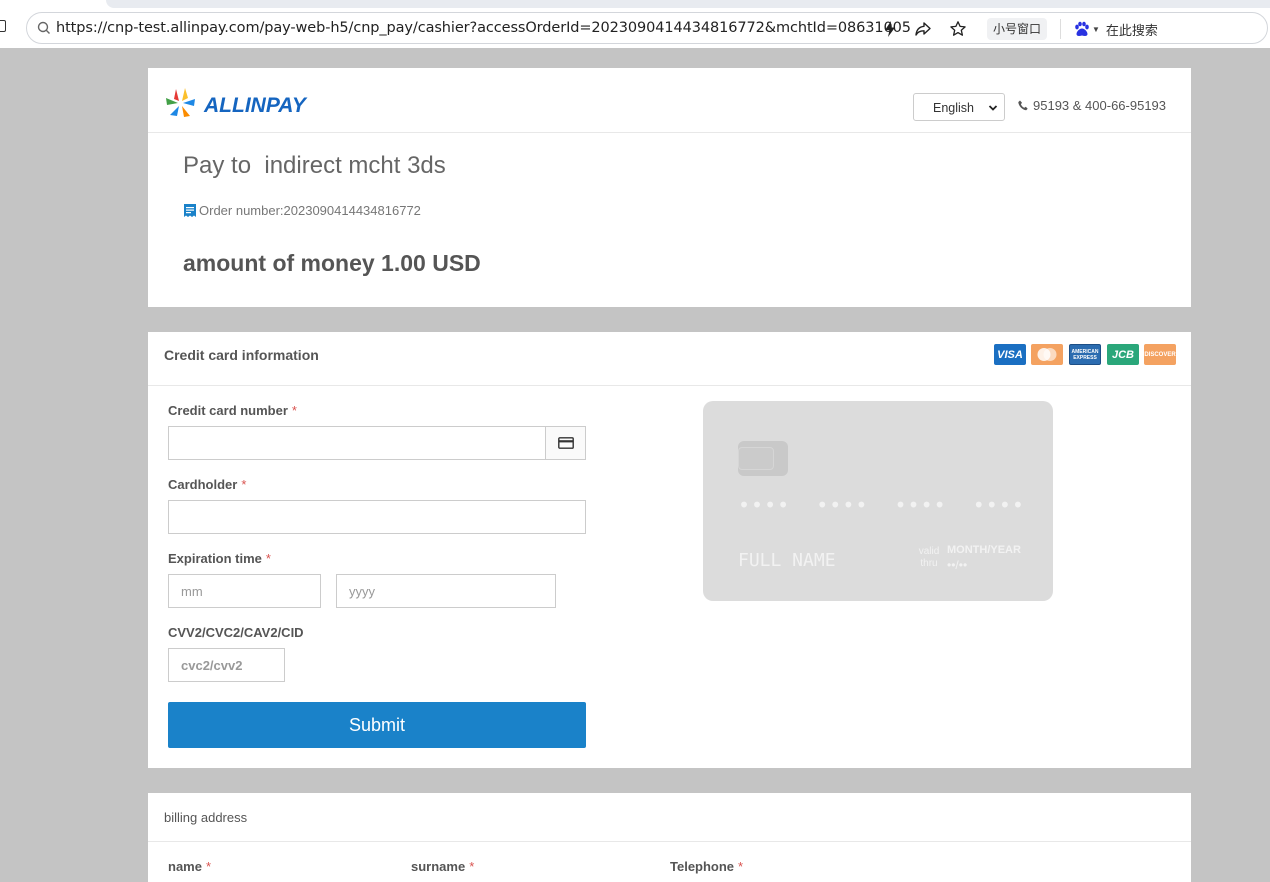 This screenshot has width=1270, height=882. Describe the element at coordinates (1017, 29) in the screenshot. I see `small-window-button: 小号窗口` at that location.